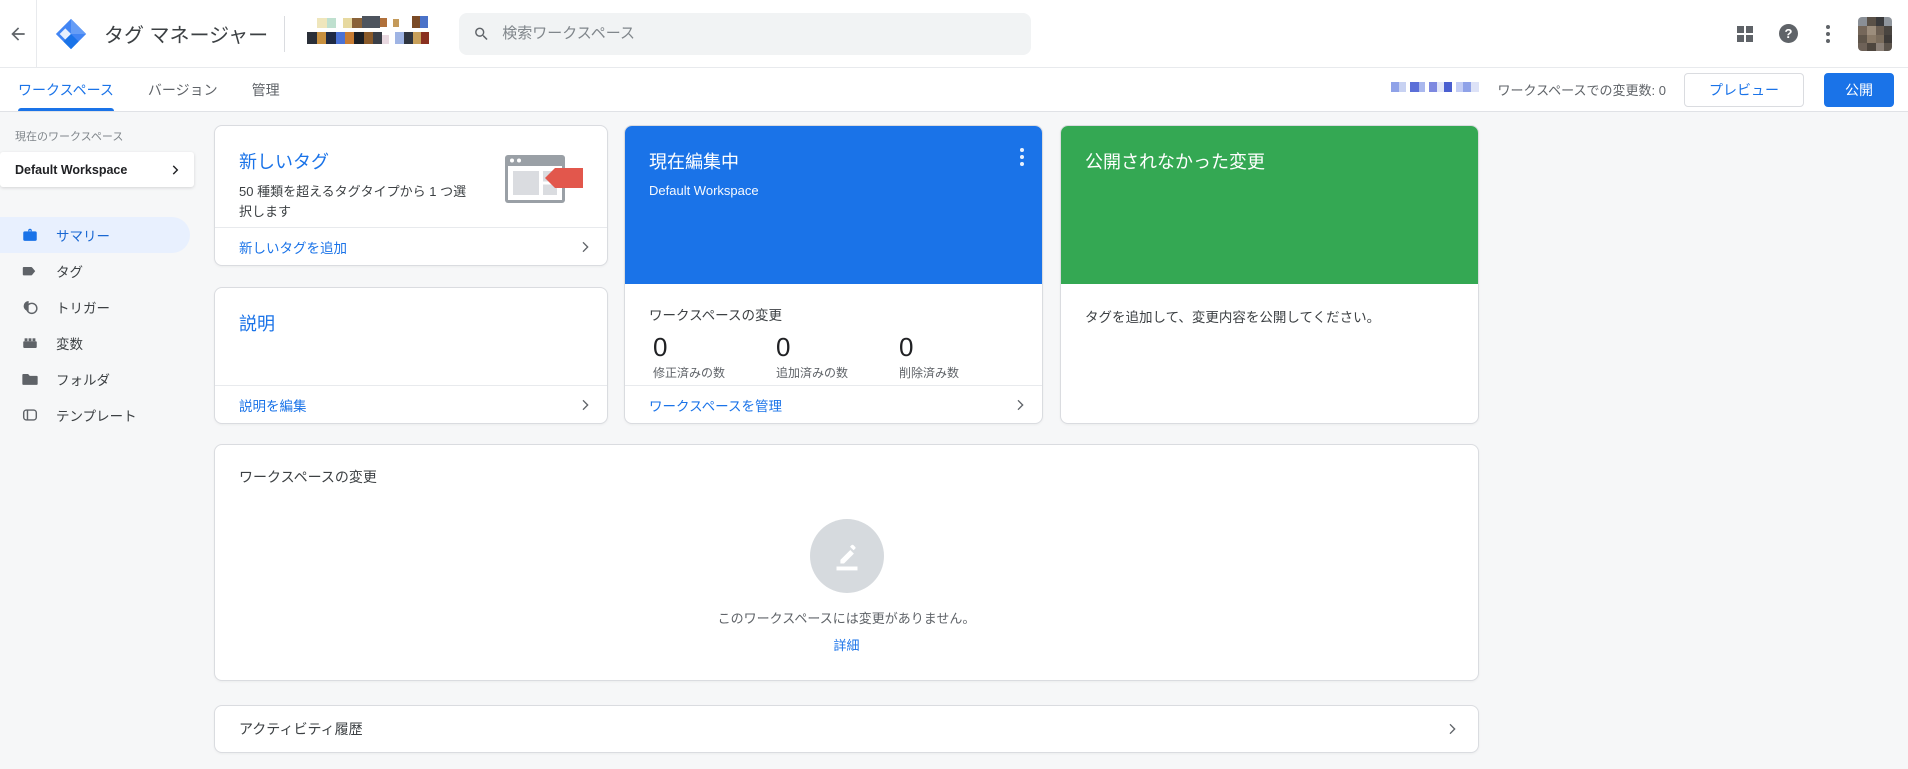 This screenshot has width=1908, height=769. What do you see at coordinates (30, 343) in the screenshot?
I see `variables-icon` at bounding box center [30, 343].